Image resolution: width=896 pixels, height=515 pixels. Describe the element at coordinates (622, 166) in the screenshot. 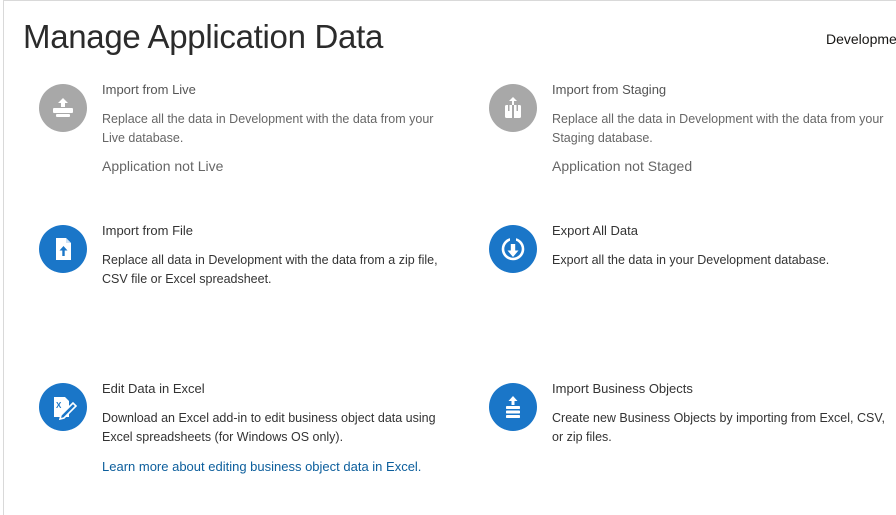

I see `card-status: Application not Staged` at that location.